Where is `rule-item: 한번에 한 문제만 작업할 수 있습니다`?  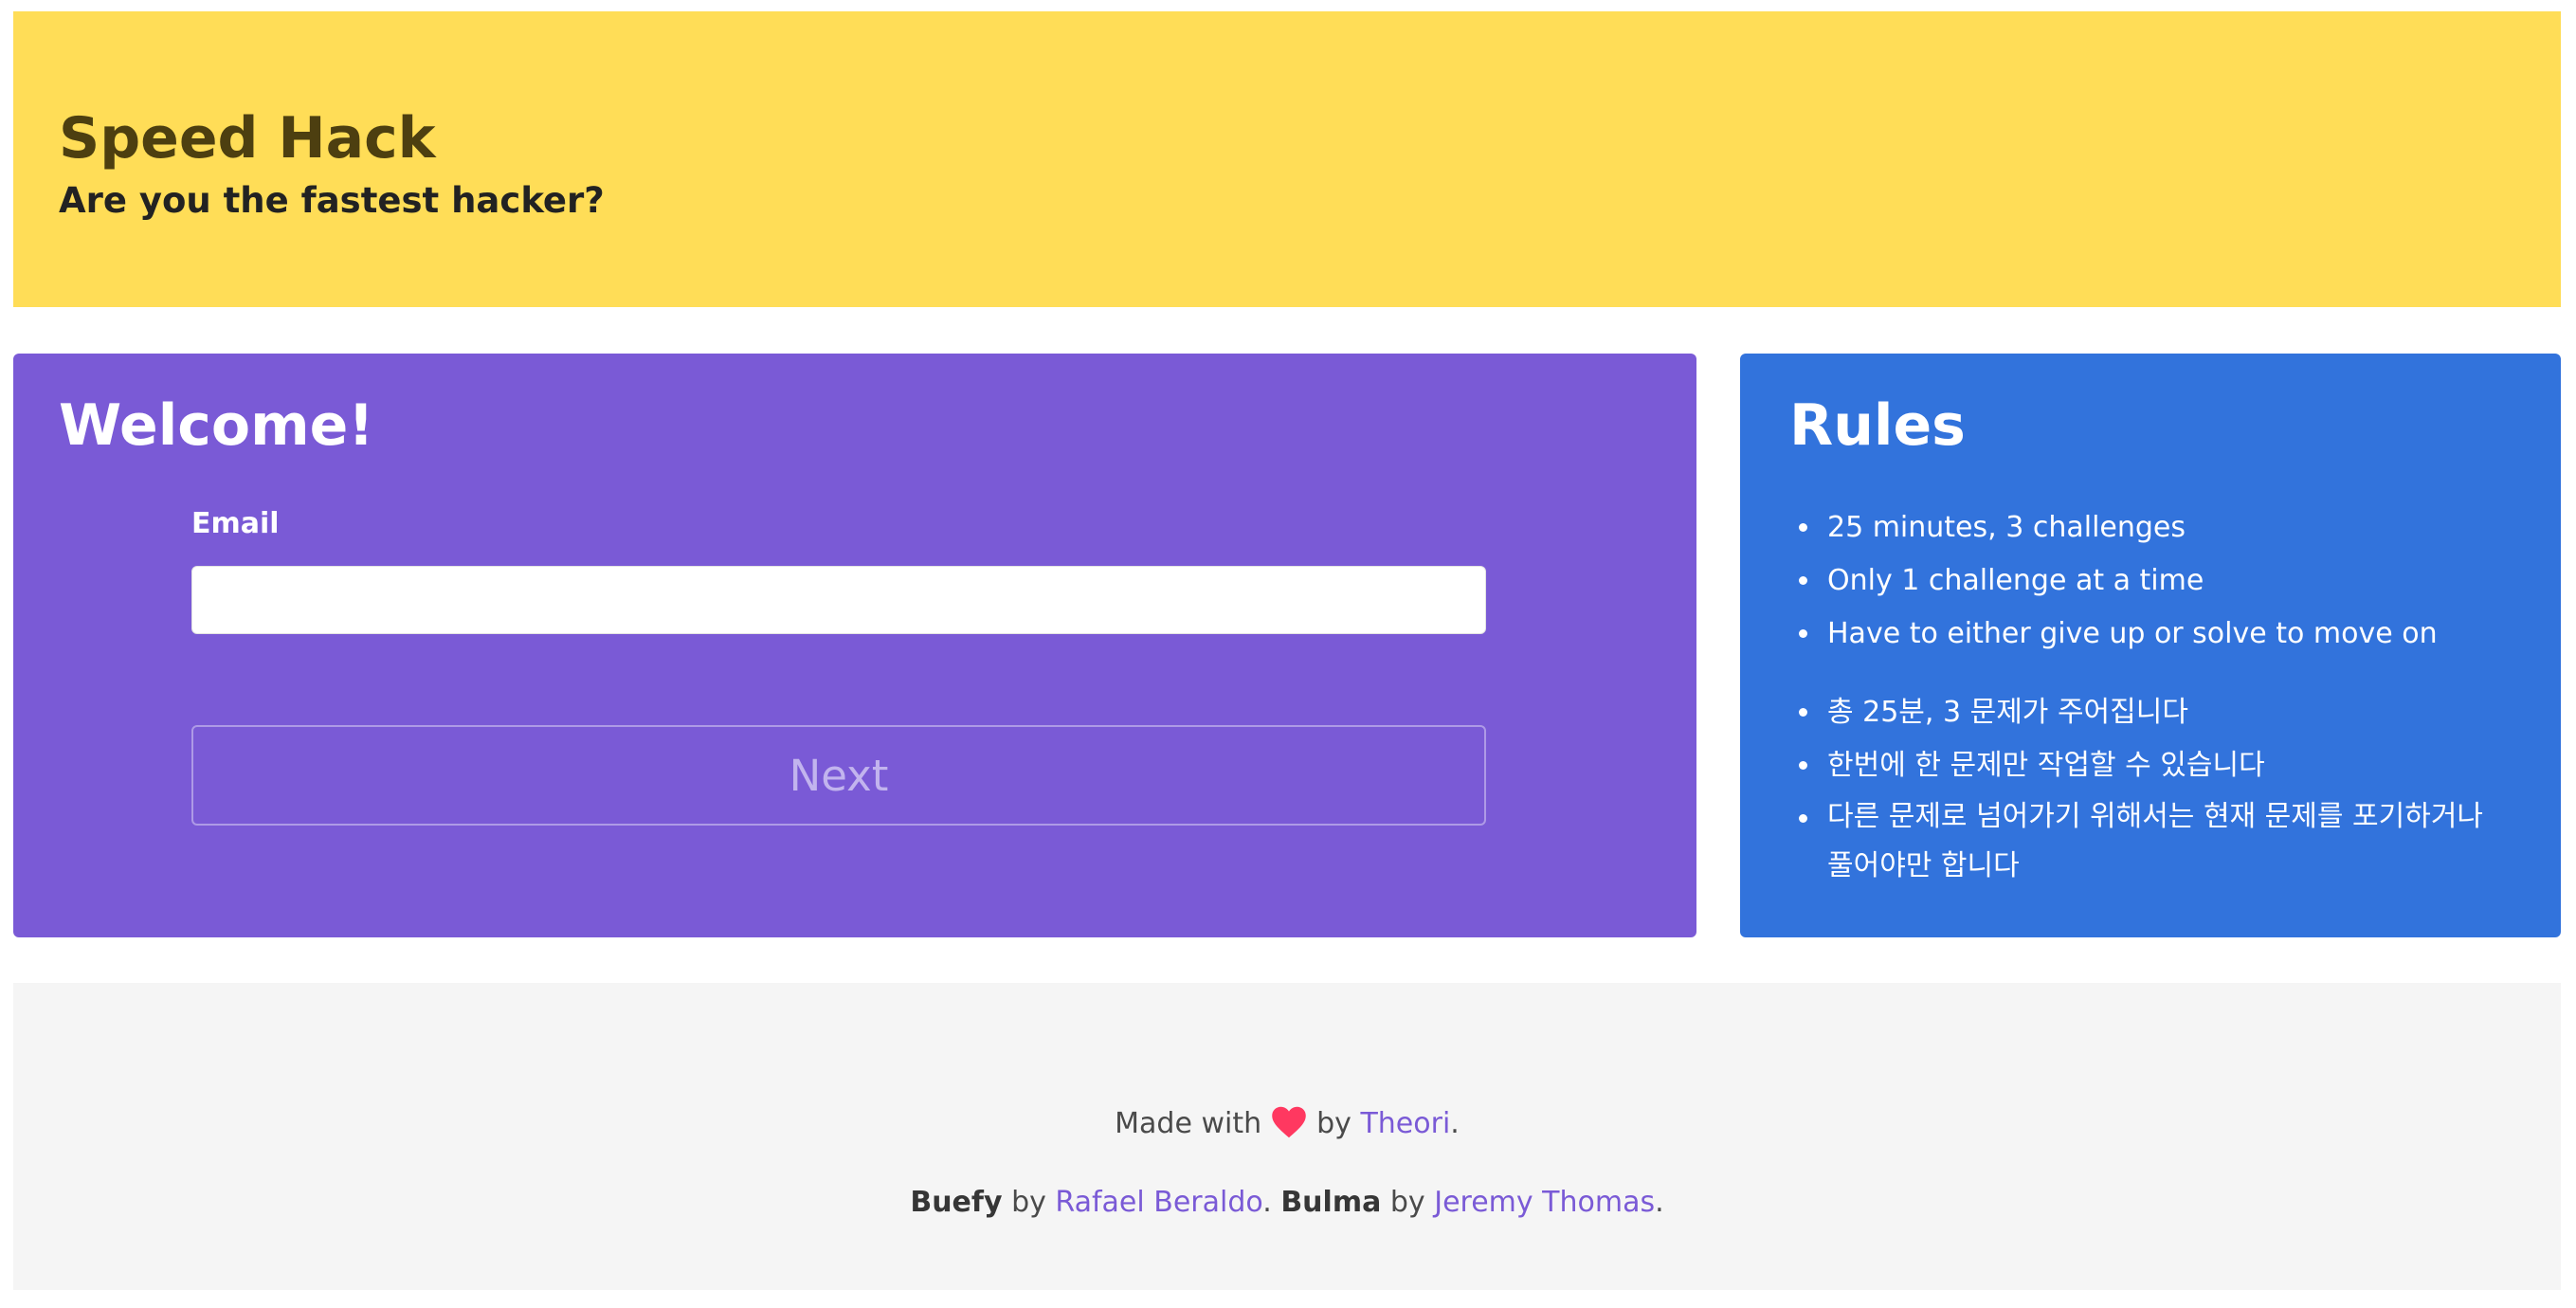
rule-item: 한번에 한 문제만 작업할 수 있습니다 is located at coordinates (2157, 765).